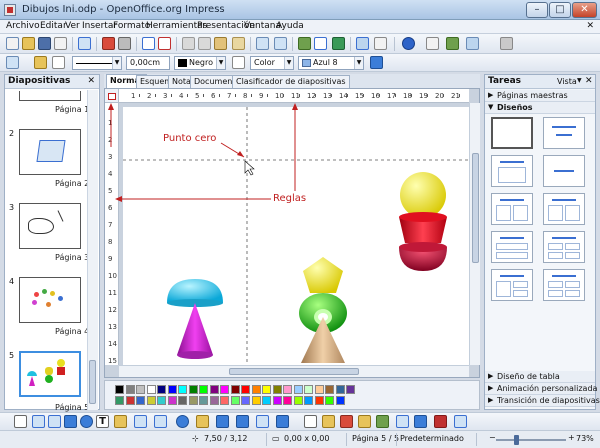 The image size is (600, 448). Describe the element at coordinates (131, 26) in the screenshot. I see `menu-formato: Formato` at that location.